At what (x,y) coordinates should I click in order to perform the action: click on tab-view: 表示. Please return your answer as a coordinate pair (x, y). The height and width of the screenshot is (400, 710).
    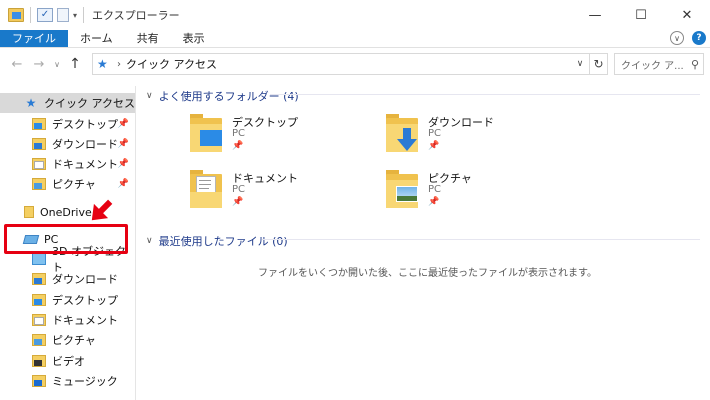
    Looking at the image, I should click on (194, 38).